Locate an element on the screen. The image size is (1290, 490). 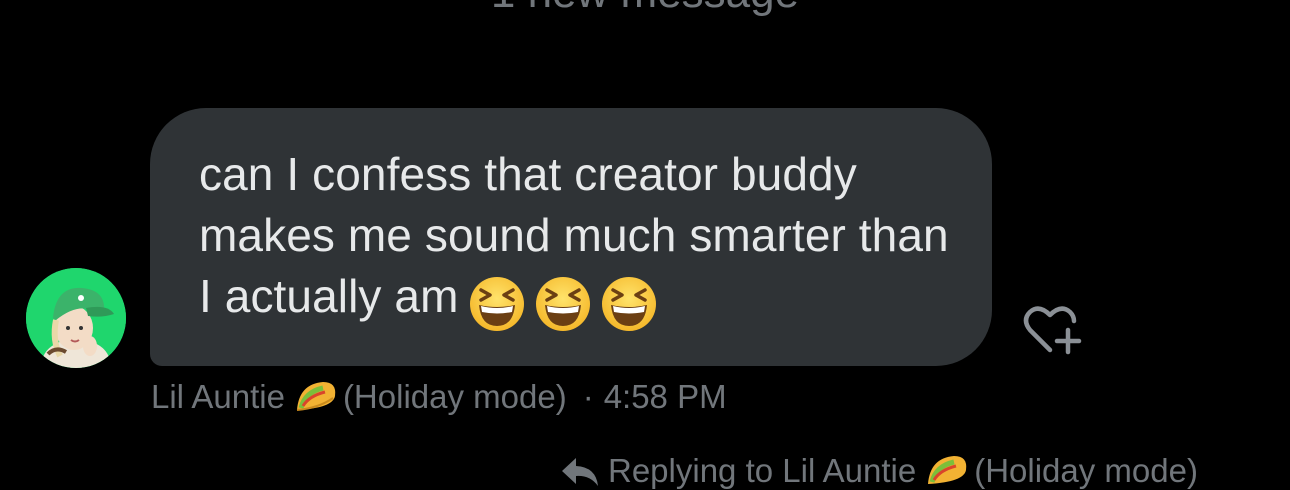
new-message-divider: 1 new message is located at coordinates (645, 9).